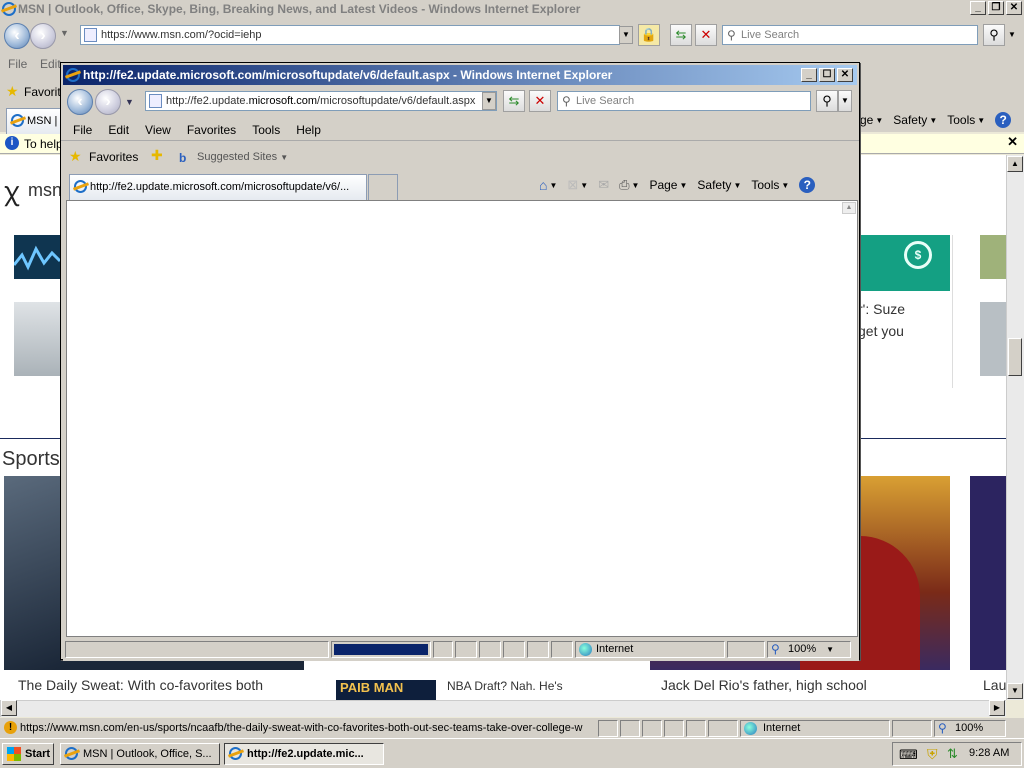 The height and width of the screenshot is (768, 1024). Describe the element at coordinates (849, 208) in the screenshot. I see `popup-scroll-up-button: ▲` at that location.